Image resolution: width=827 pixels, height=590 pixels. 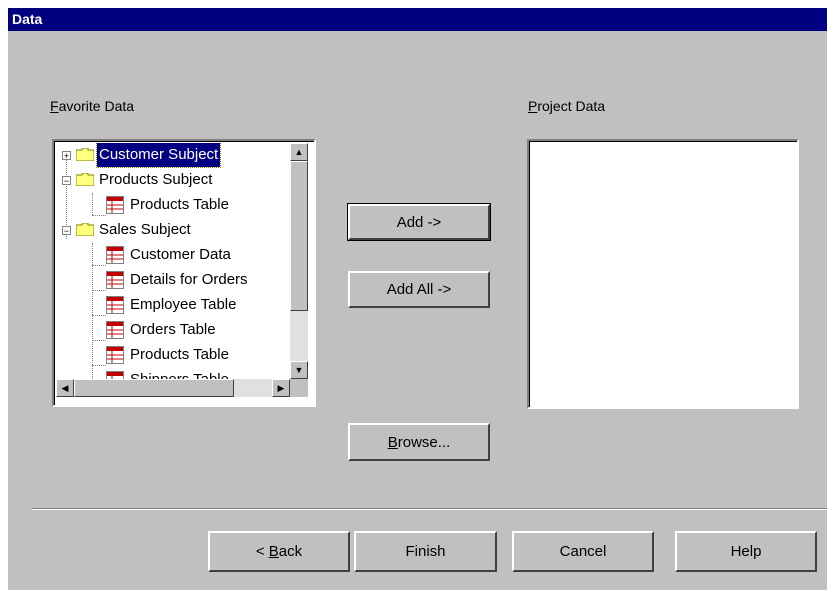 I want to click on title-bar: Data, so click(x=417, y=19).